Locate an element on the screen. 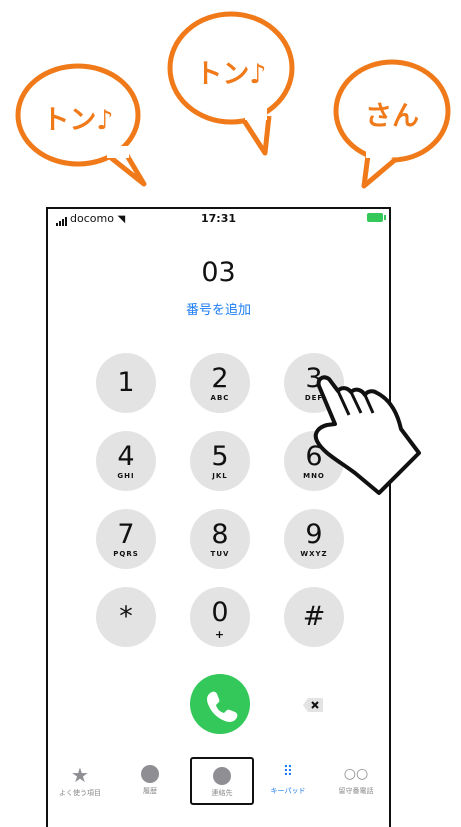 The image size is (461, 827). key-2: 2 ABC is located at coordinates (220, 383).